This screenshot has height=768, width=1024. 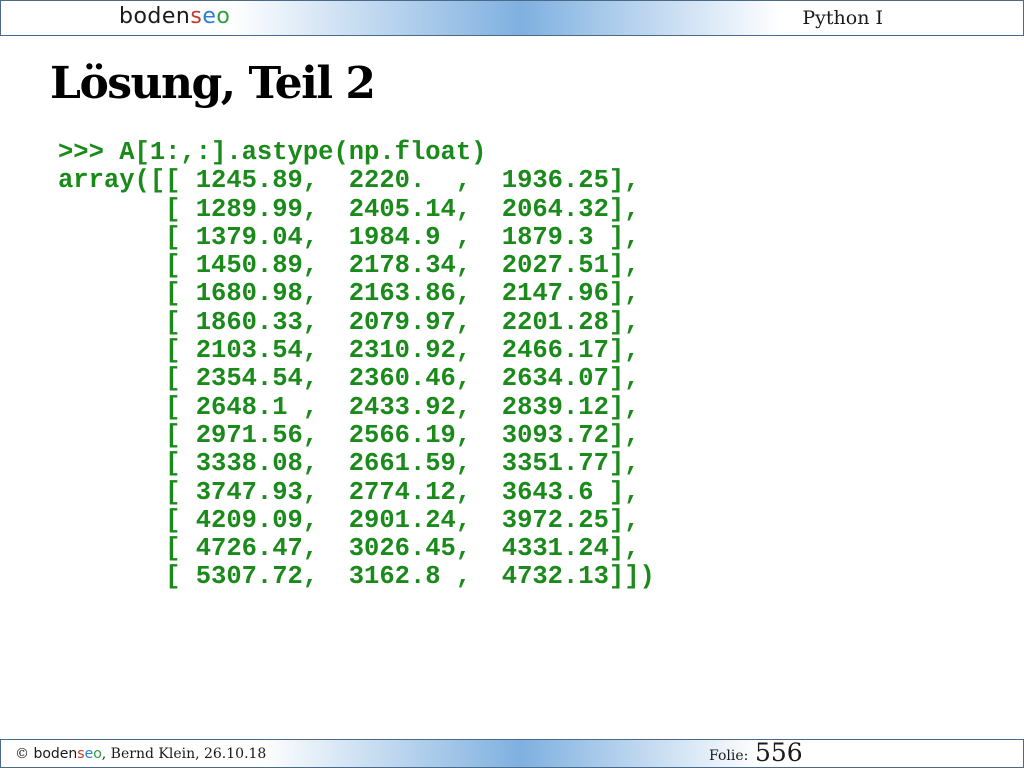 I want to click on copyright-symbol: ©, so click(x=22, y=754).